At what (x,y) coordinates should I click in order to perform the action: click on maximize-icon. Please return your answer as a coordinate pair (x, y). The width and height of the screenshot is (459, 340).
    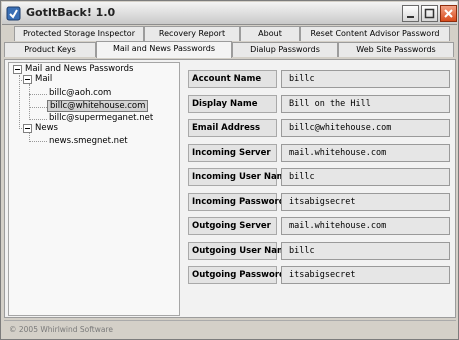
    Looking at the image, I should click on (429, 13).